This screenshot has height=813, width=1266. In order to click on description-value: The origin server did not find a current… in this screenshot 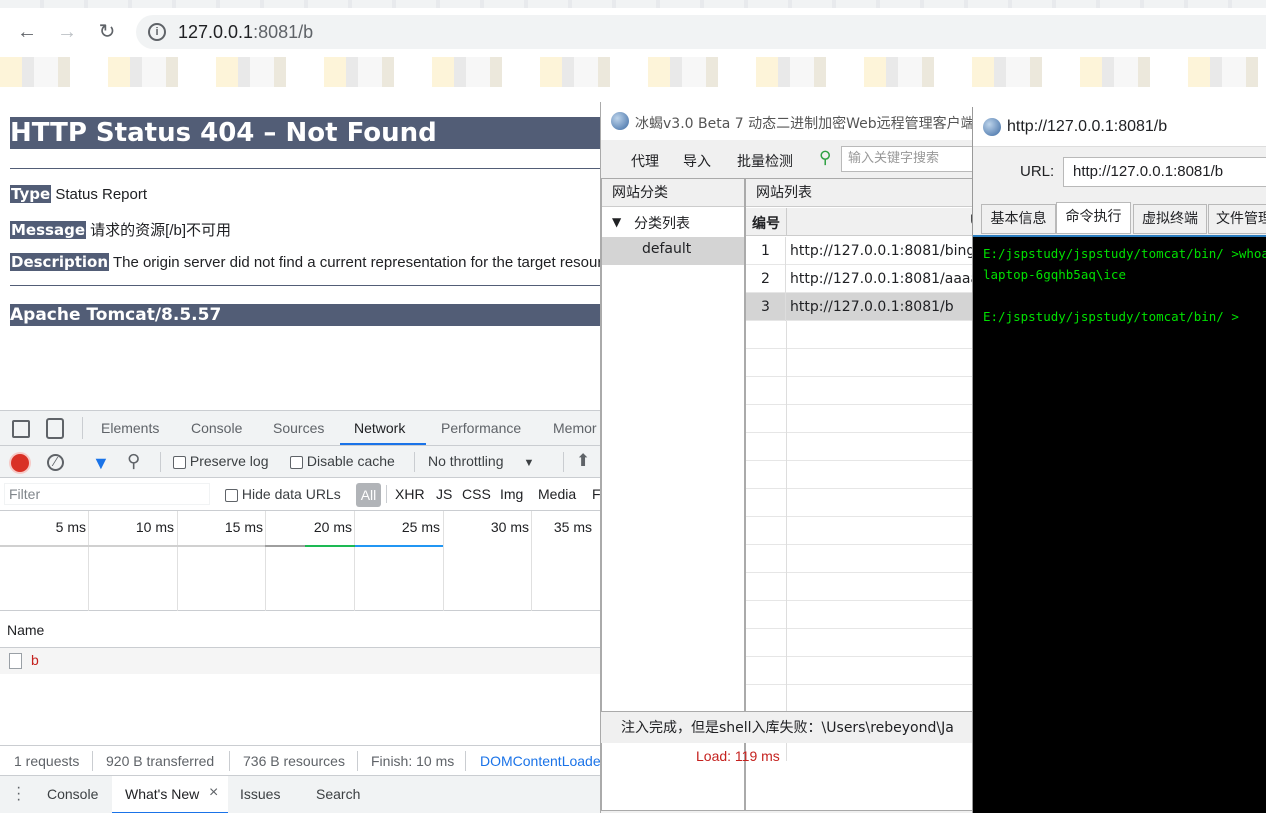, I will do `click(356, 262)`.